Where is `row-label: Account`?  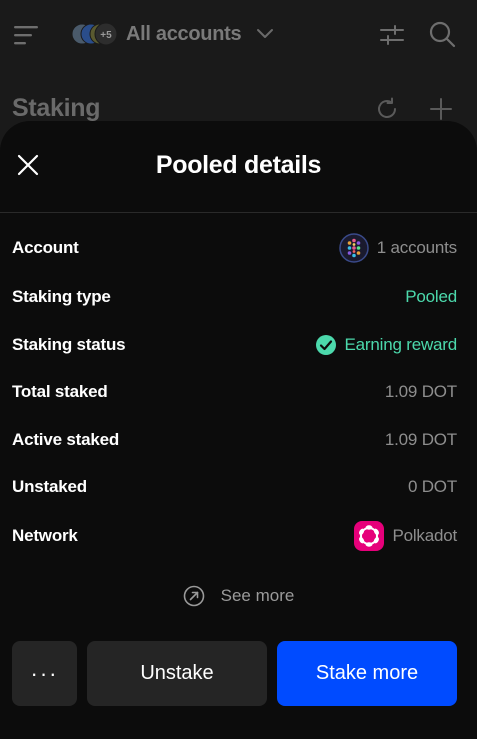
row-label: Account is located at coordinates (45, 247).